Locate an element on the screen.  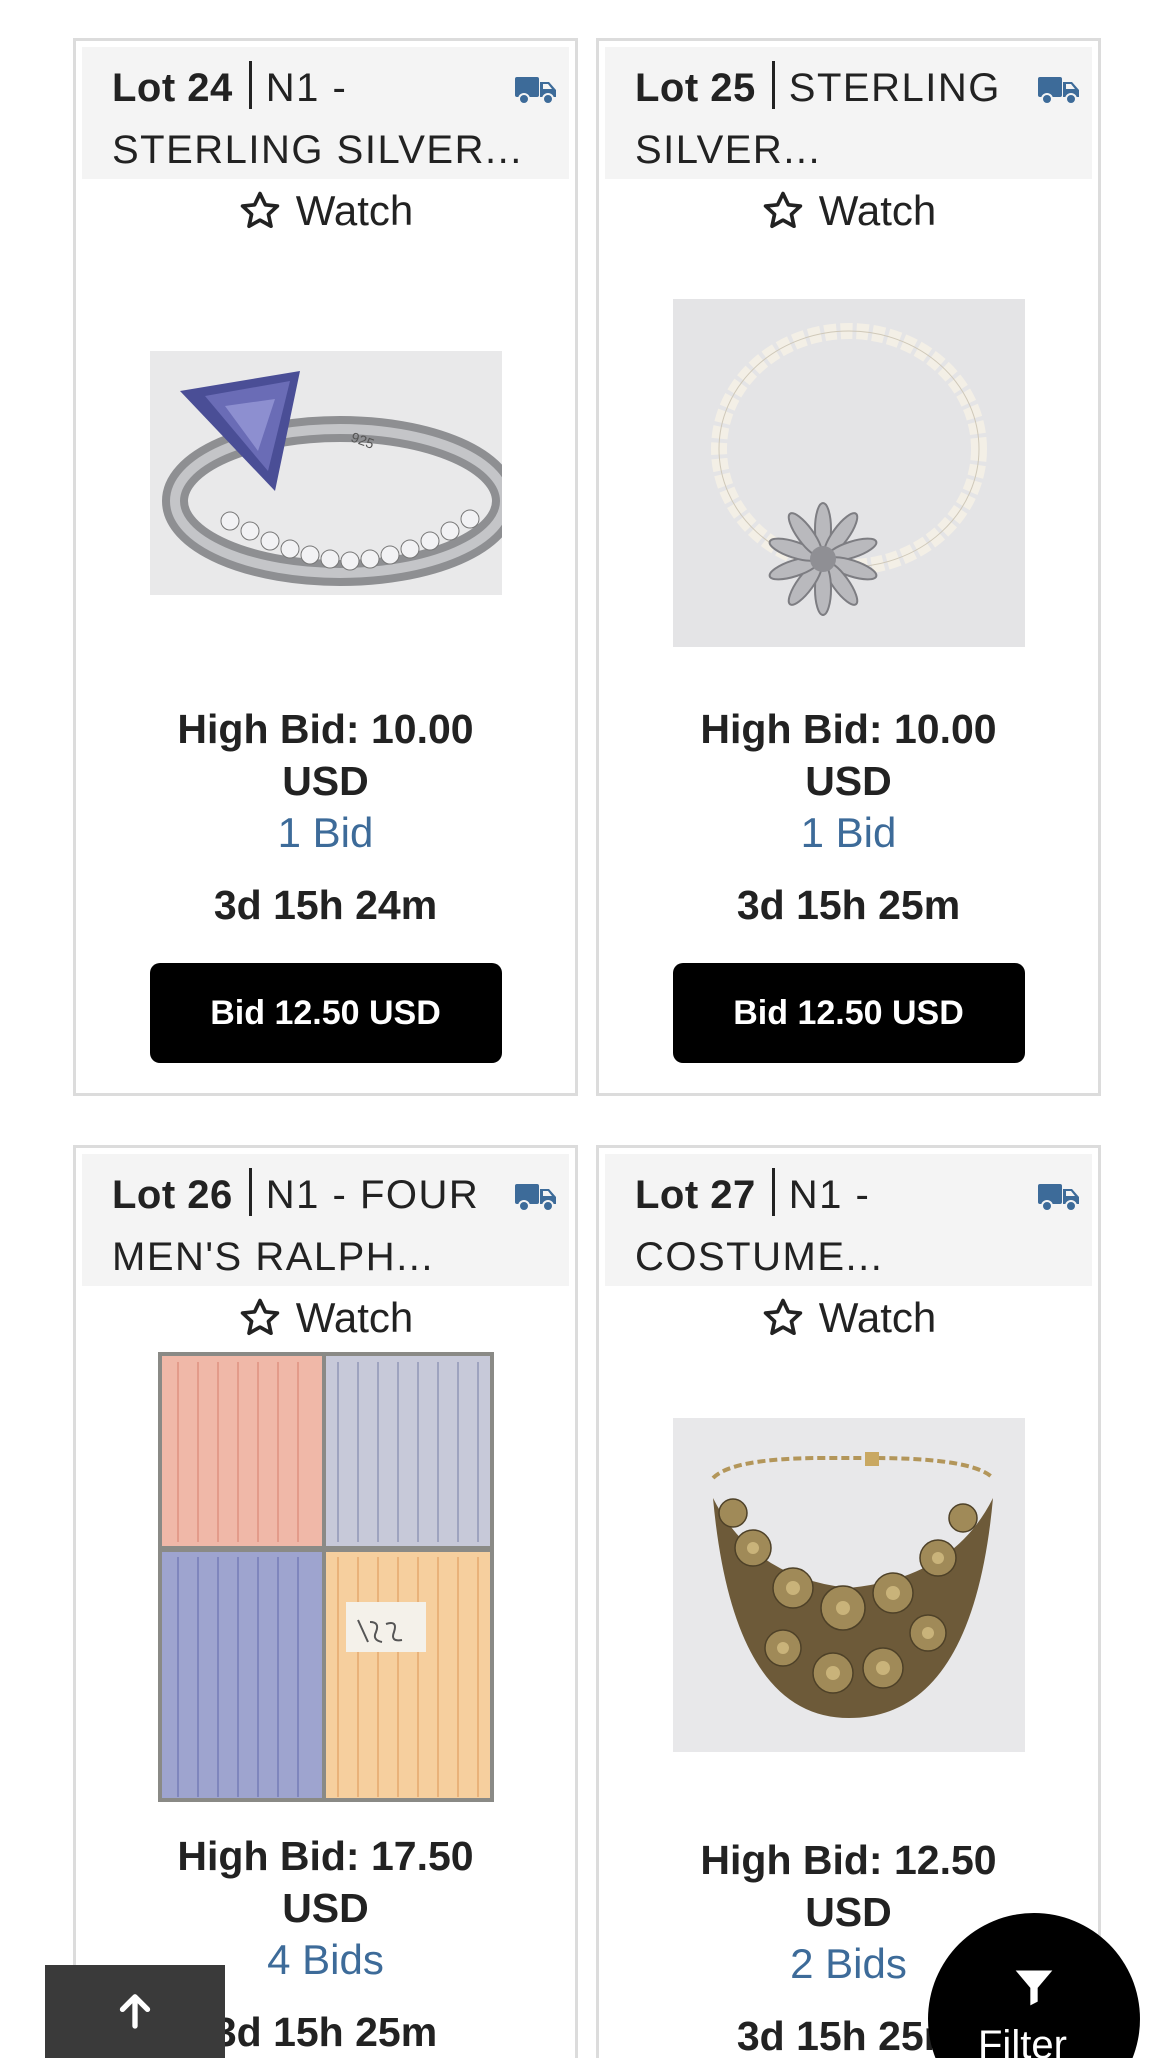
scroll-to-top-button is located at coordinates (135, 2011).